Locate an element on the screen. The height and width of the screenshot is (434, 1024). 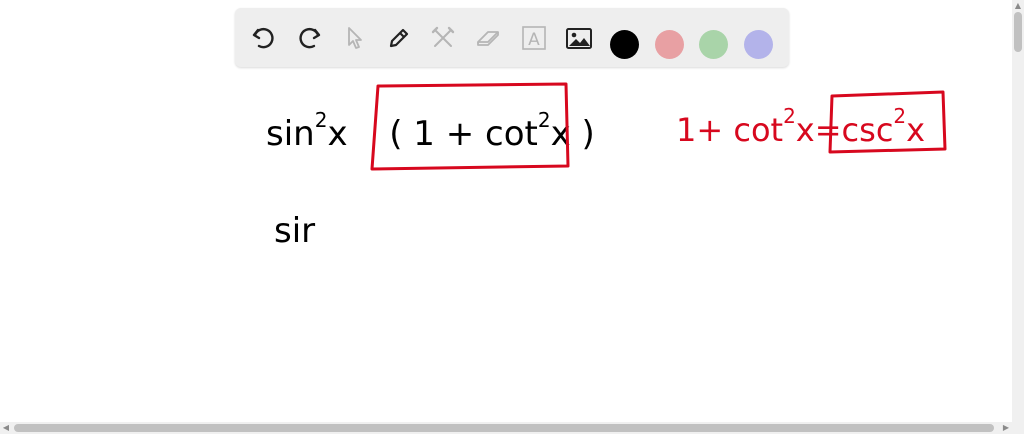
image-button is located at coordinates (579, 38).